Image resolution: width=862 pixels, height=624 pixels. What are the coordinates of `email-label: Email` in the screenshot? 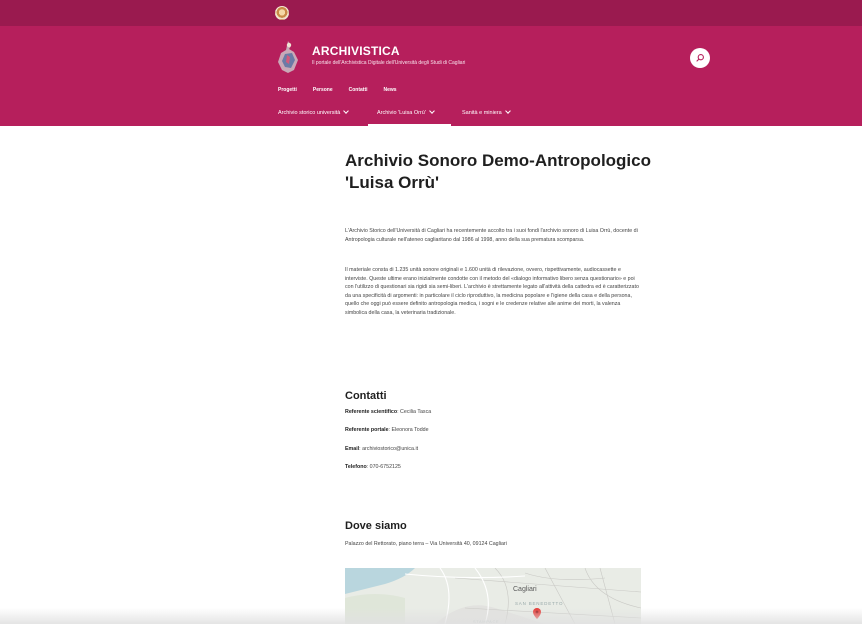 It's located at (352, 449).